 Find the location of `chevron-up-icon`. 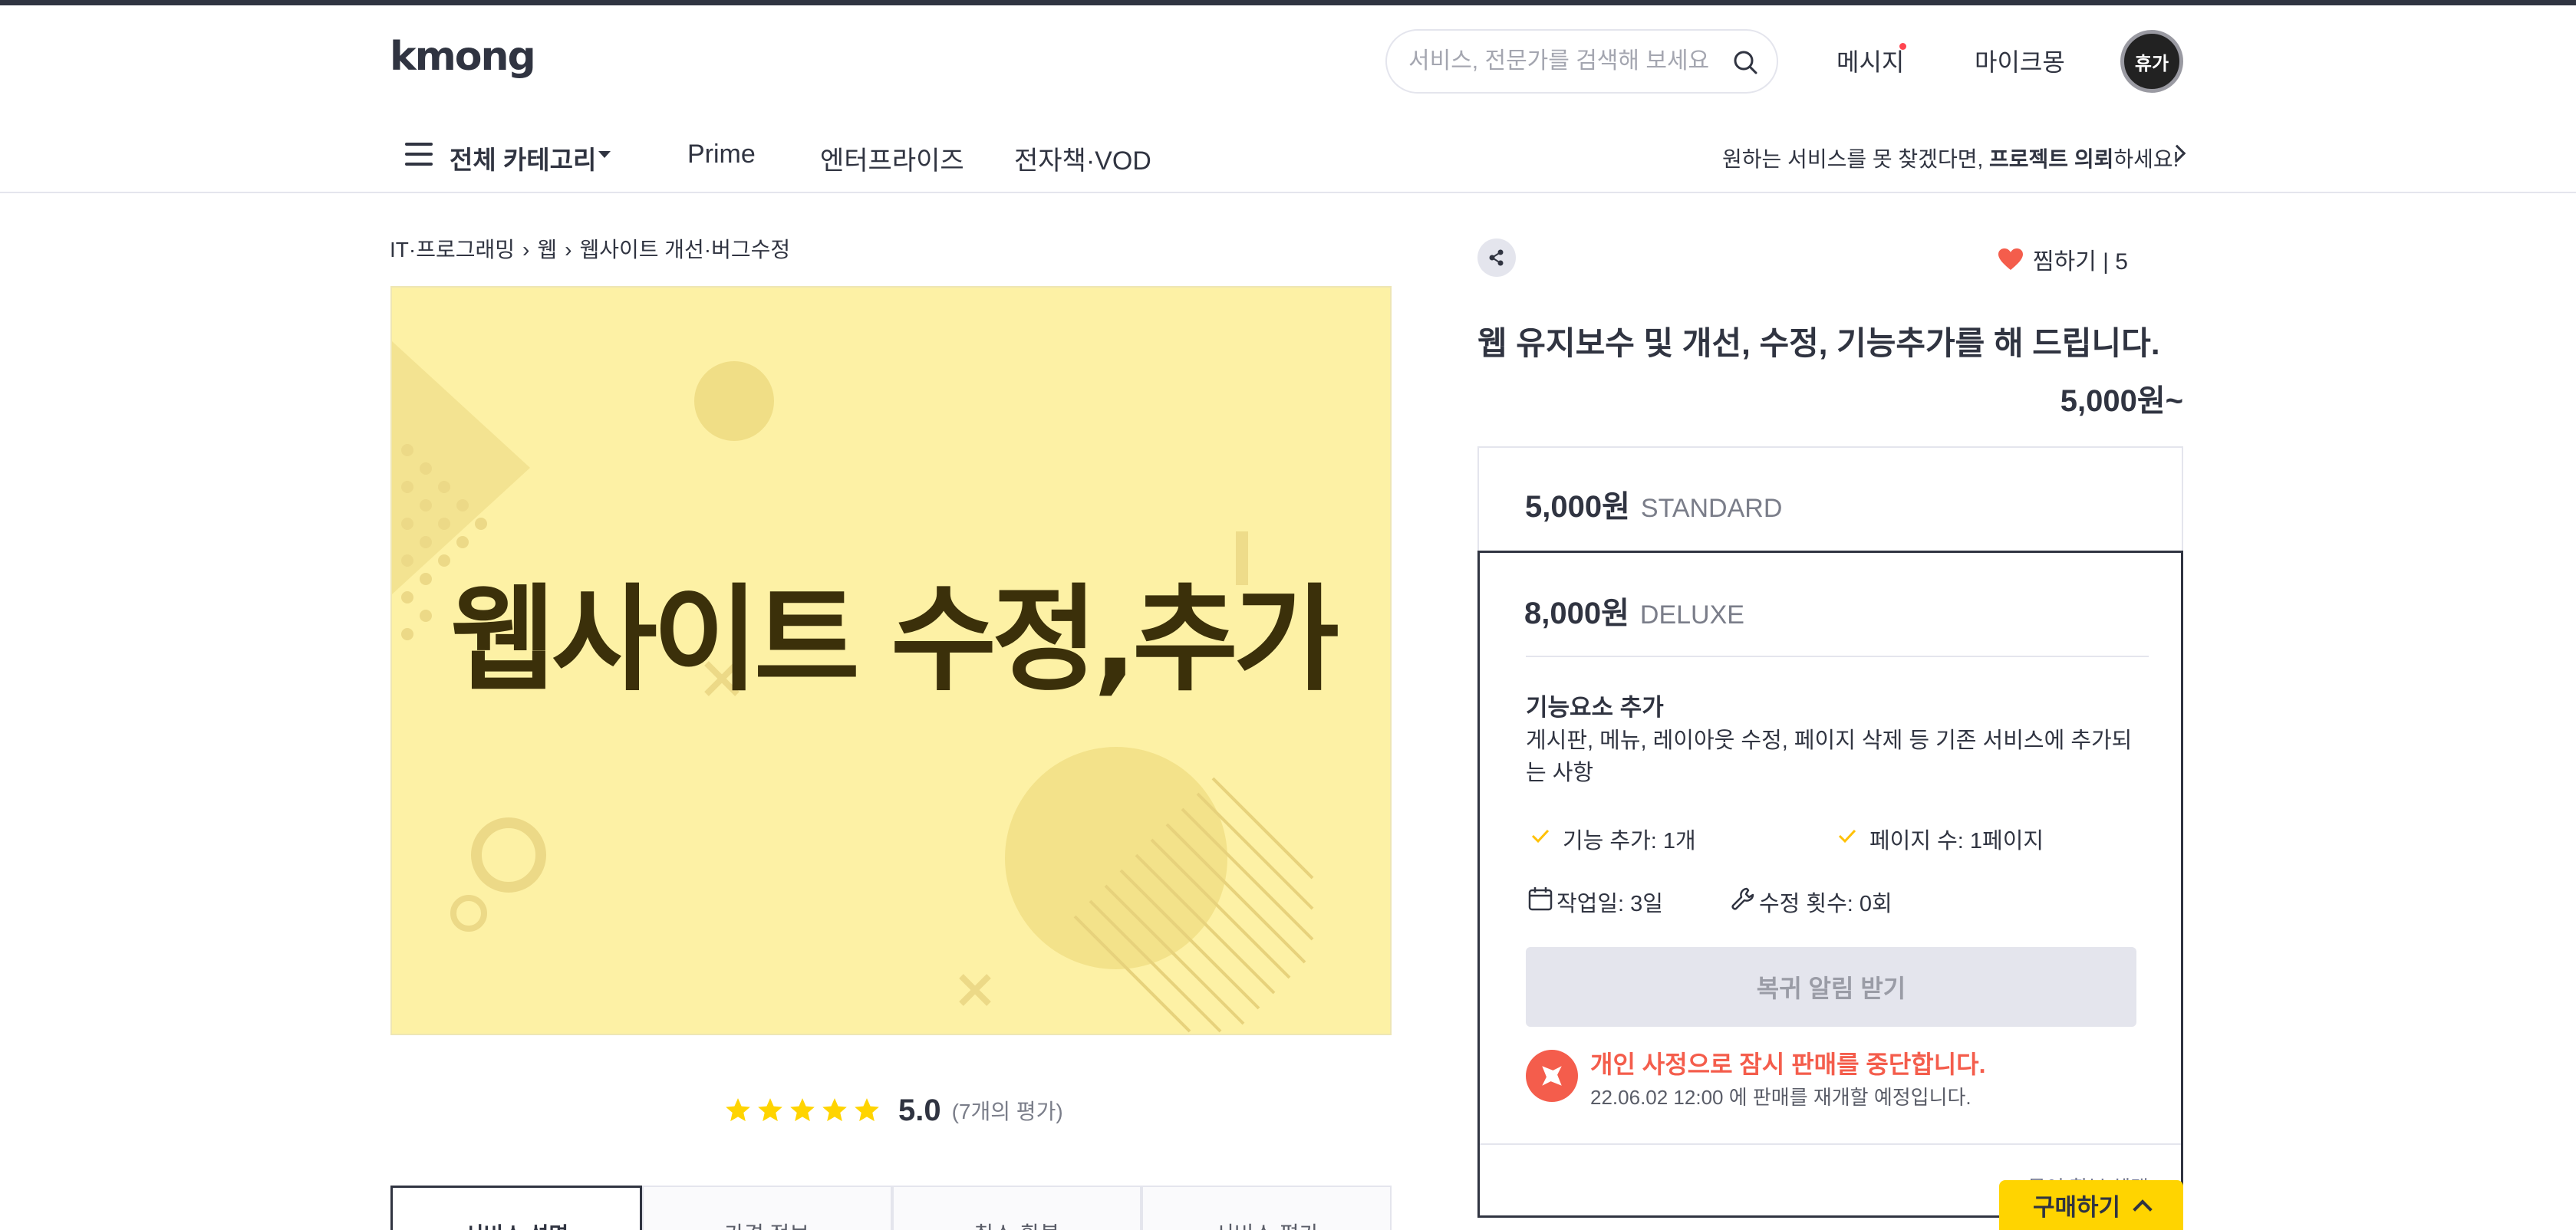

chevron-up-icon is located at coordinates (2143, 1209).